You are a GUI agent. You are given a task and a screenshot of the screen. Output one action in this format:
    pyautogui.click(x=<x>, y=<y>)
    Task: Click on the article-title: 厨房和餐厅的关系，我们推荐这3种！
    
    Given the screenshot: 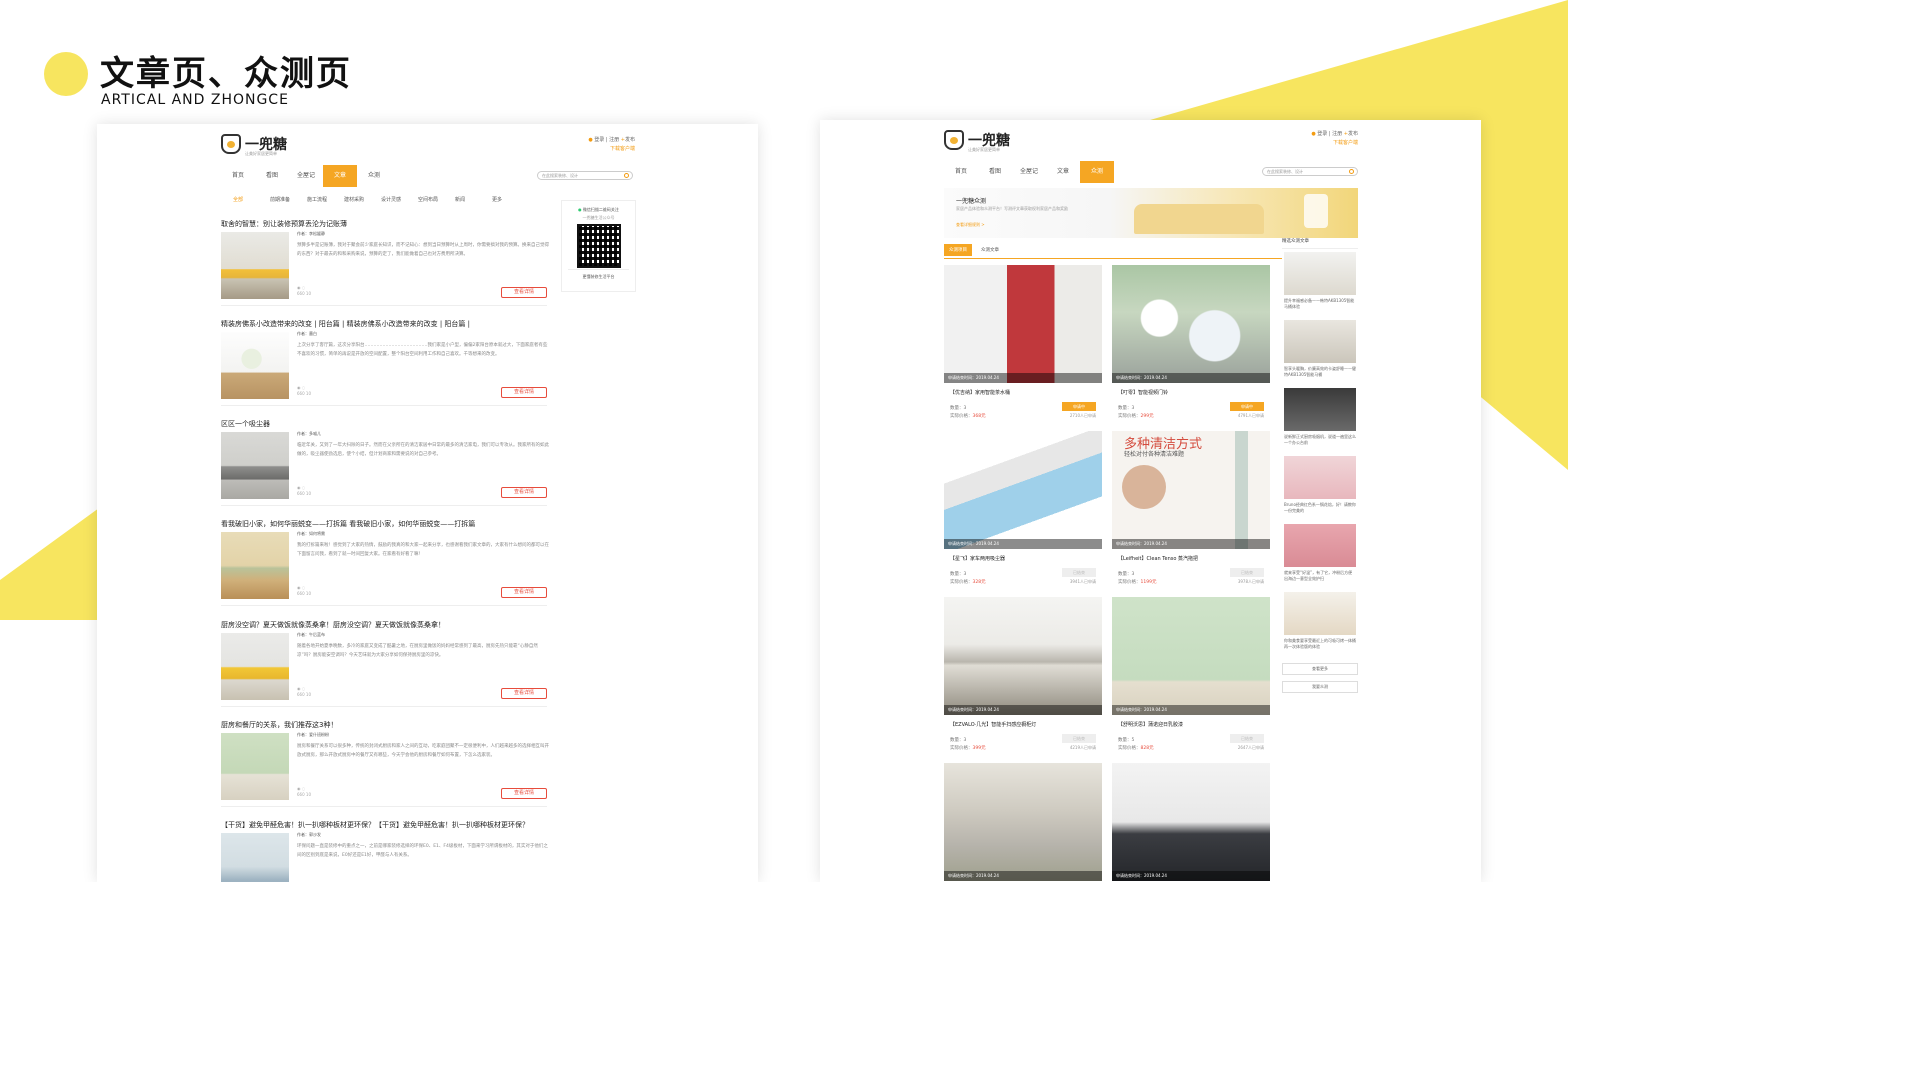 What is the action you would take?
    pyautogui.click(x=384, y=725)
    